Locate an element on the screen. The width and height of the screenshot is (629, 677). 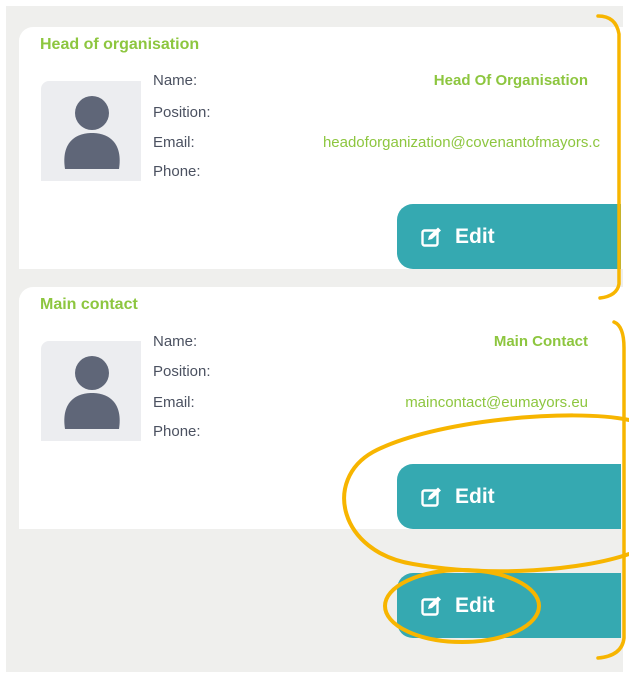
edit-head-of-organisation-button: Edit is located at coordinates (509, 236).